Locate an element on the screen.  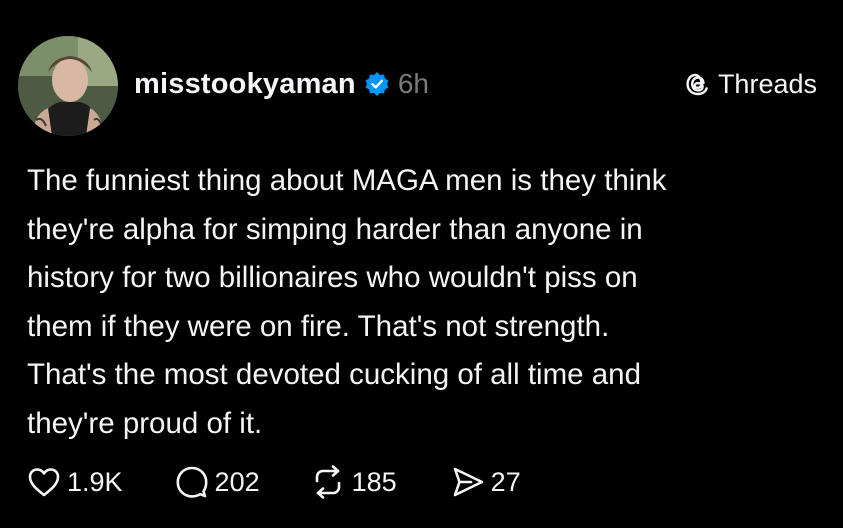
heart-icon is located at coordinates (44, 482).